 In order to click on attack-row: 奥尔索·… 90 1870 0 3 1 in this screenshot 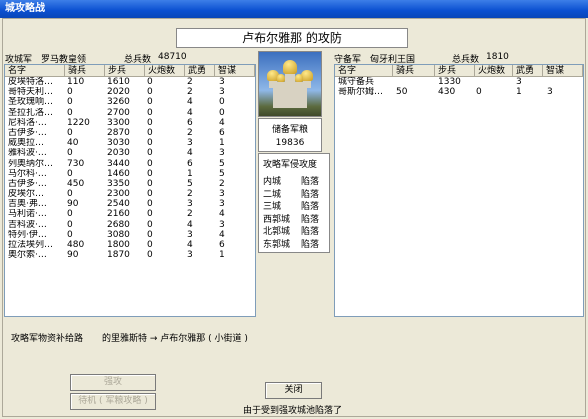, I will do `click(130, 255)`.